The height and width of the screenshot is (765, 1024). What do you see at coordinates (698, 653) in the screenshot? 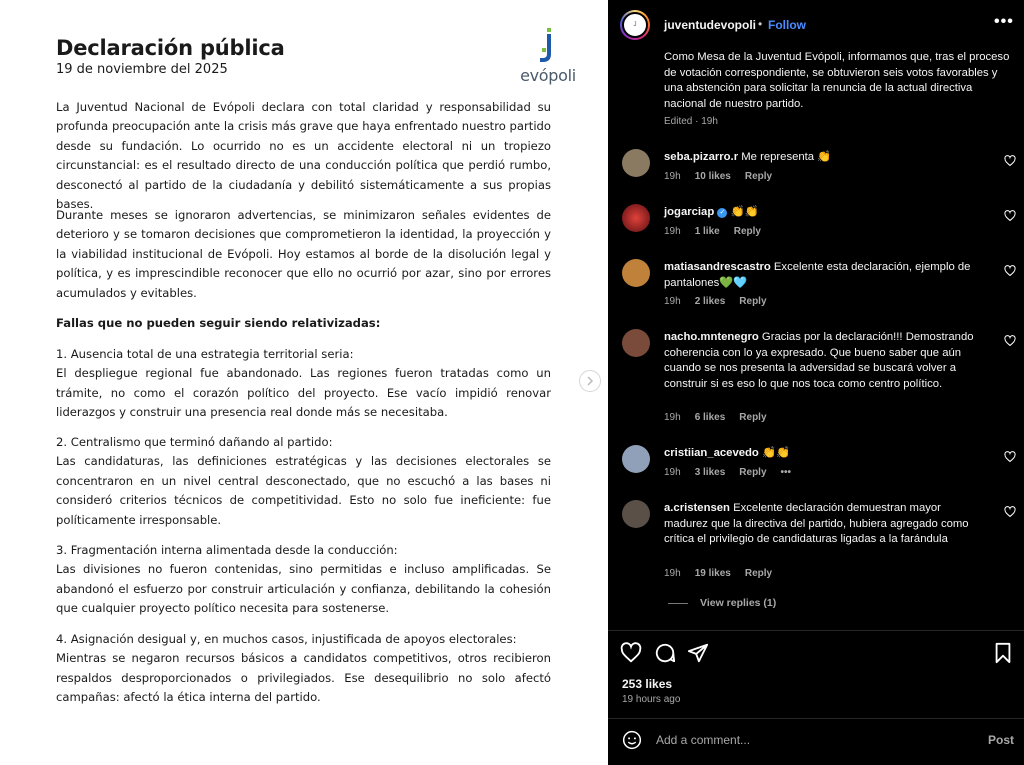
I see `share-icon` at bounding box center [698, 653].